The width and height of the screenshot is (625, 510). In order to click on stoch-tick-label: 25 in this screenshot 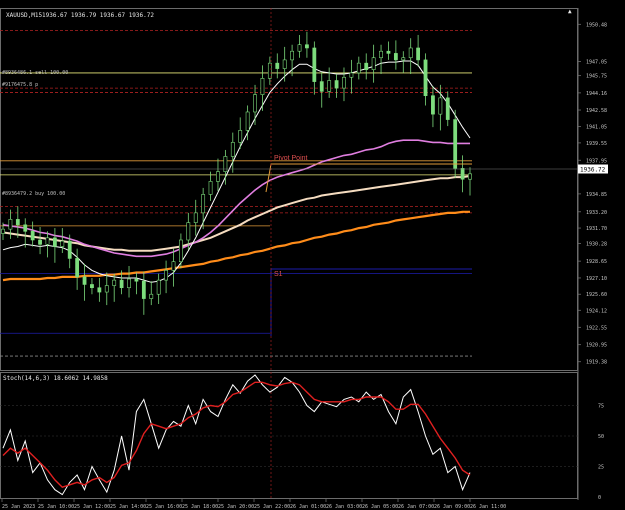, I will do `click(601, 468)`.